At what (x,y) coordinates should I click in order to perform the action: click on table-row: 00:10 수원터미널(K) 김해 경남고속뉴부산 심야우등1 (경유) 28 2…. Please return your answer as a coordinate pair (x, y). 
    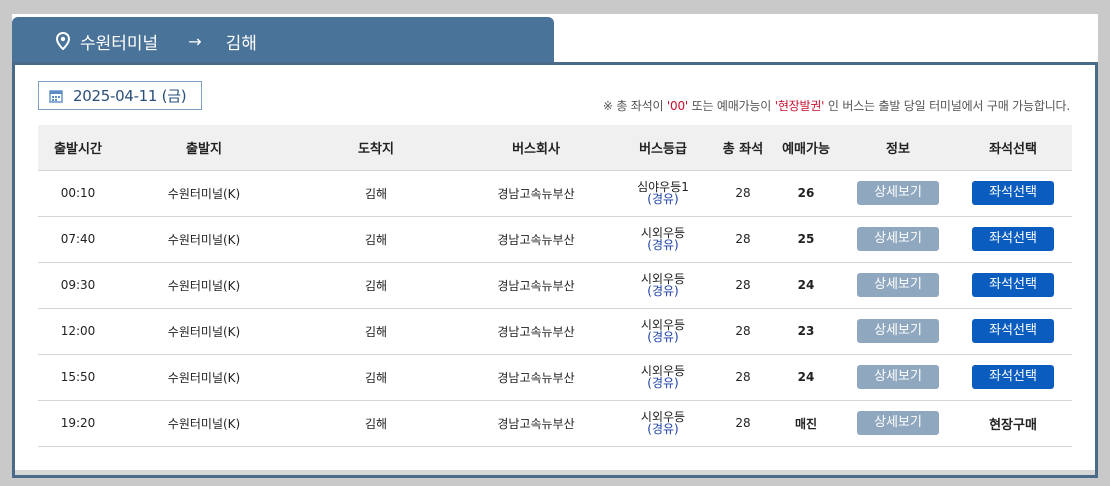
    Looking at the image, I should click on (555, 193).